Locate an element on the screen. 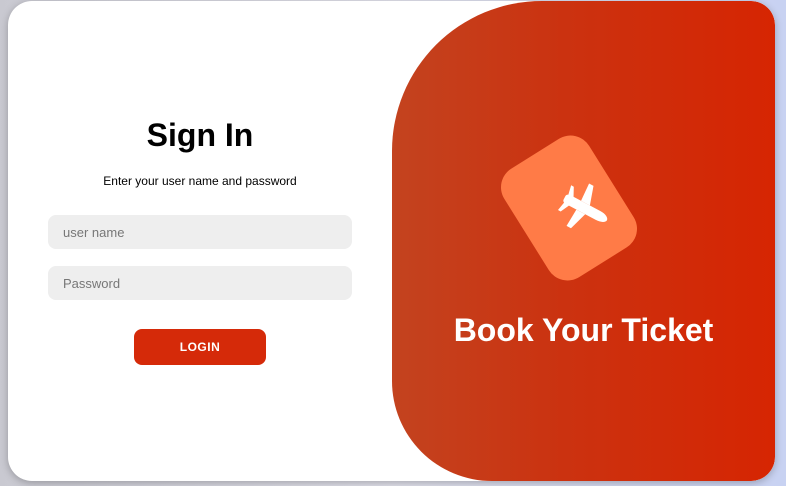 The height and width of the screenshot is (486, 786). promo-title: Book Your Ticket is located at coordinates (583, 330).